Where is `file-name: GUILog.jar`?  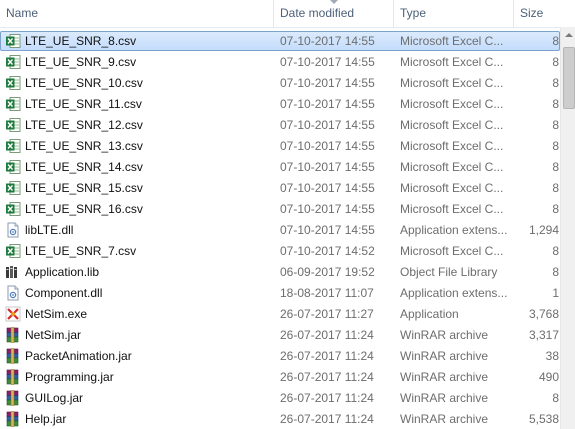 file-name: GUILog.jar is located at coordinates (54, 398).